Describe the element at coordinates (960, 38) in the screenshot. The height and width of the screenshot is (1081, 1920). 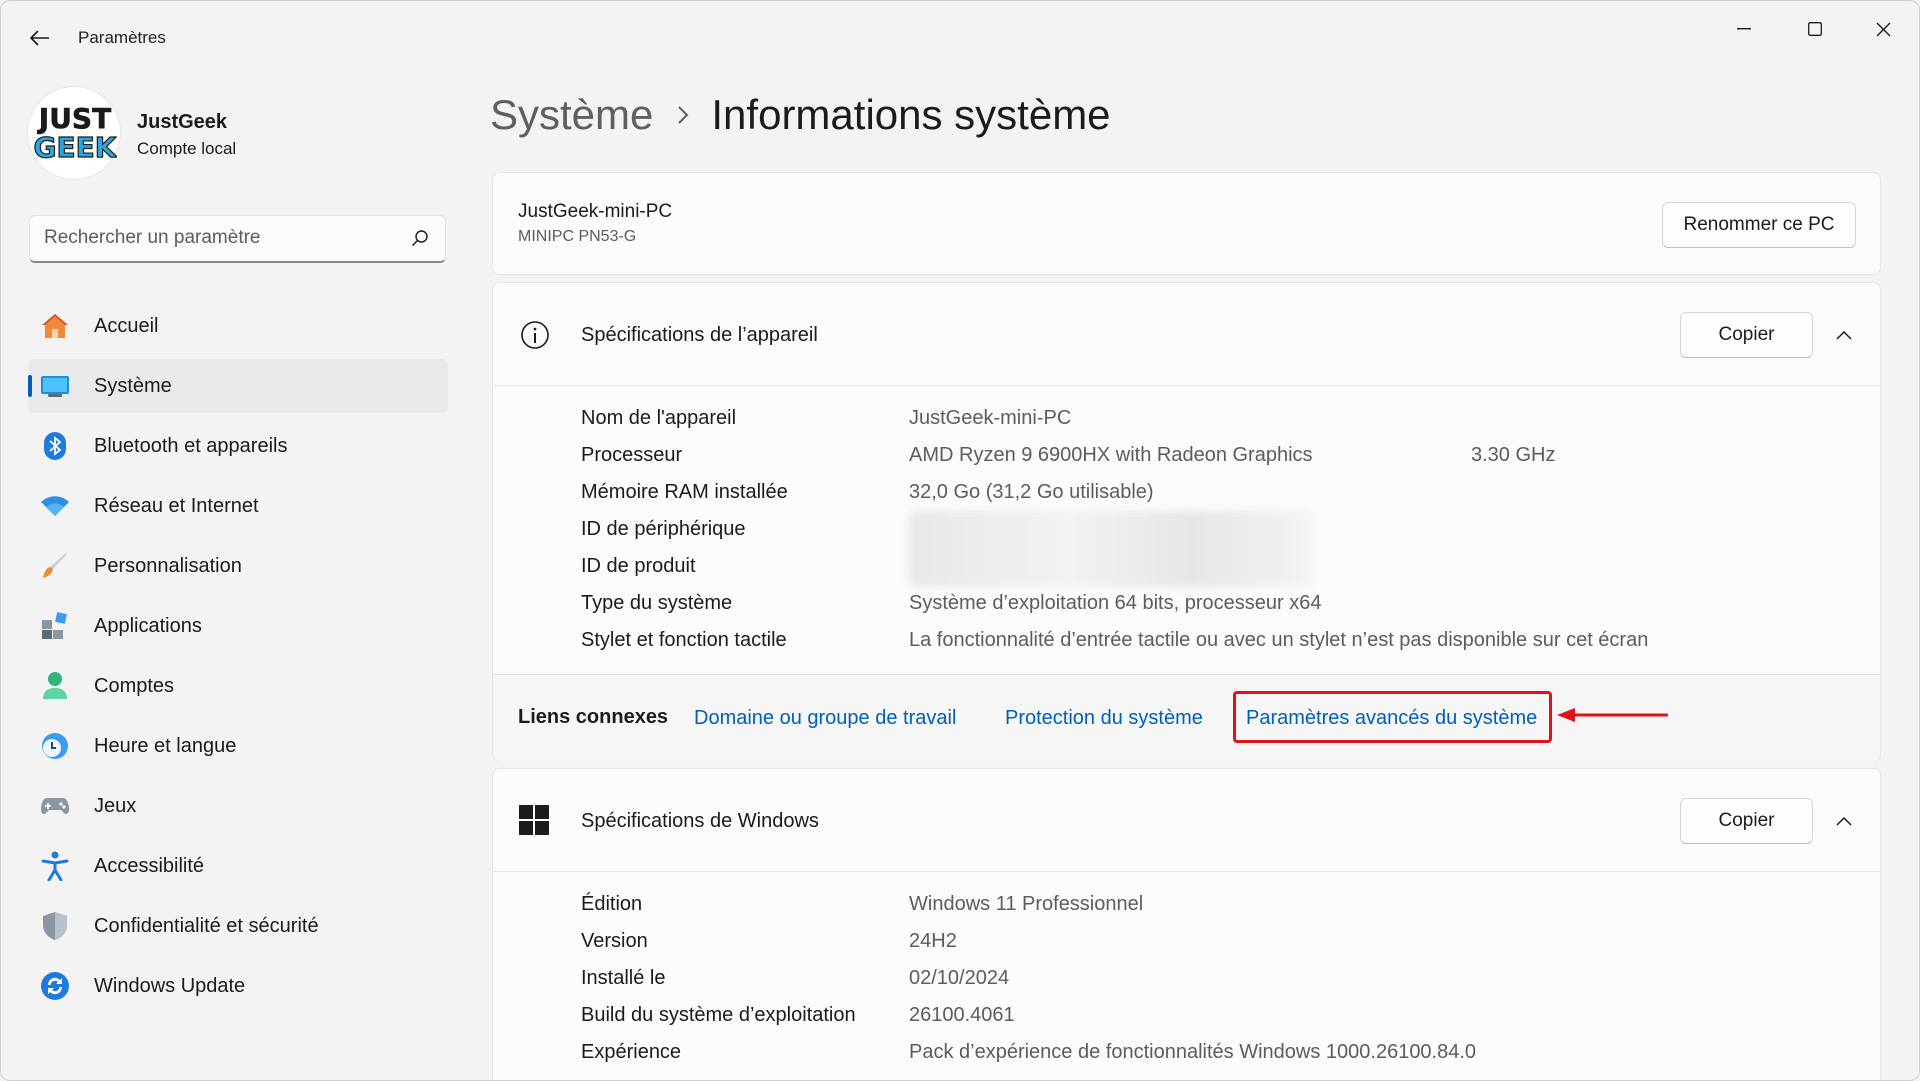
I see `title-bar: Paramètres` at that location.